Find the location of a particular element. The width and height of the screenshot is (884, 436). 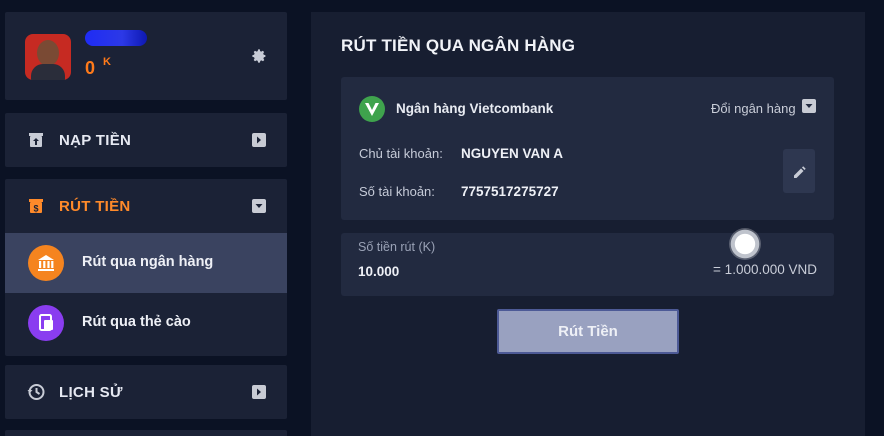

page-edge is located at coordinates (874, 218).